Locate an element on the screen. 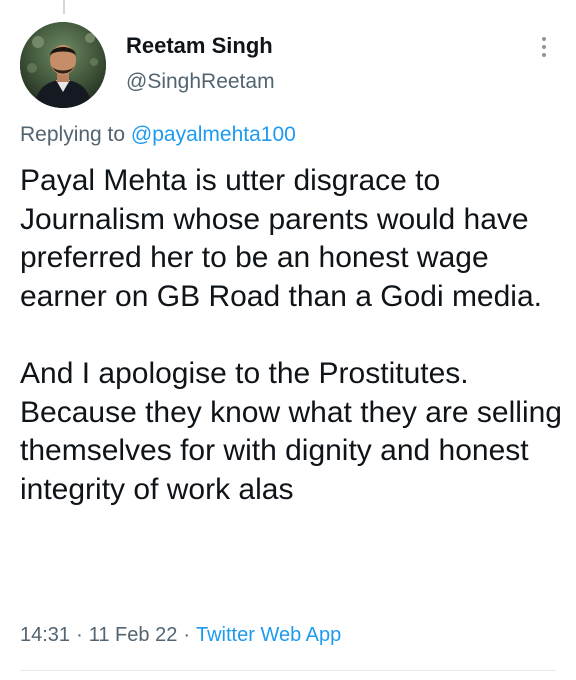 Image resolution: width=576 pixels, height=680 pixels. divider is located at coordinates (288, 670).